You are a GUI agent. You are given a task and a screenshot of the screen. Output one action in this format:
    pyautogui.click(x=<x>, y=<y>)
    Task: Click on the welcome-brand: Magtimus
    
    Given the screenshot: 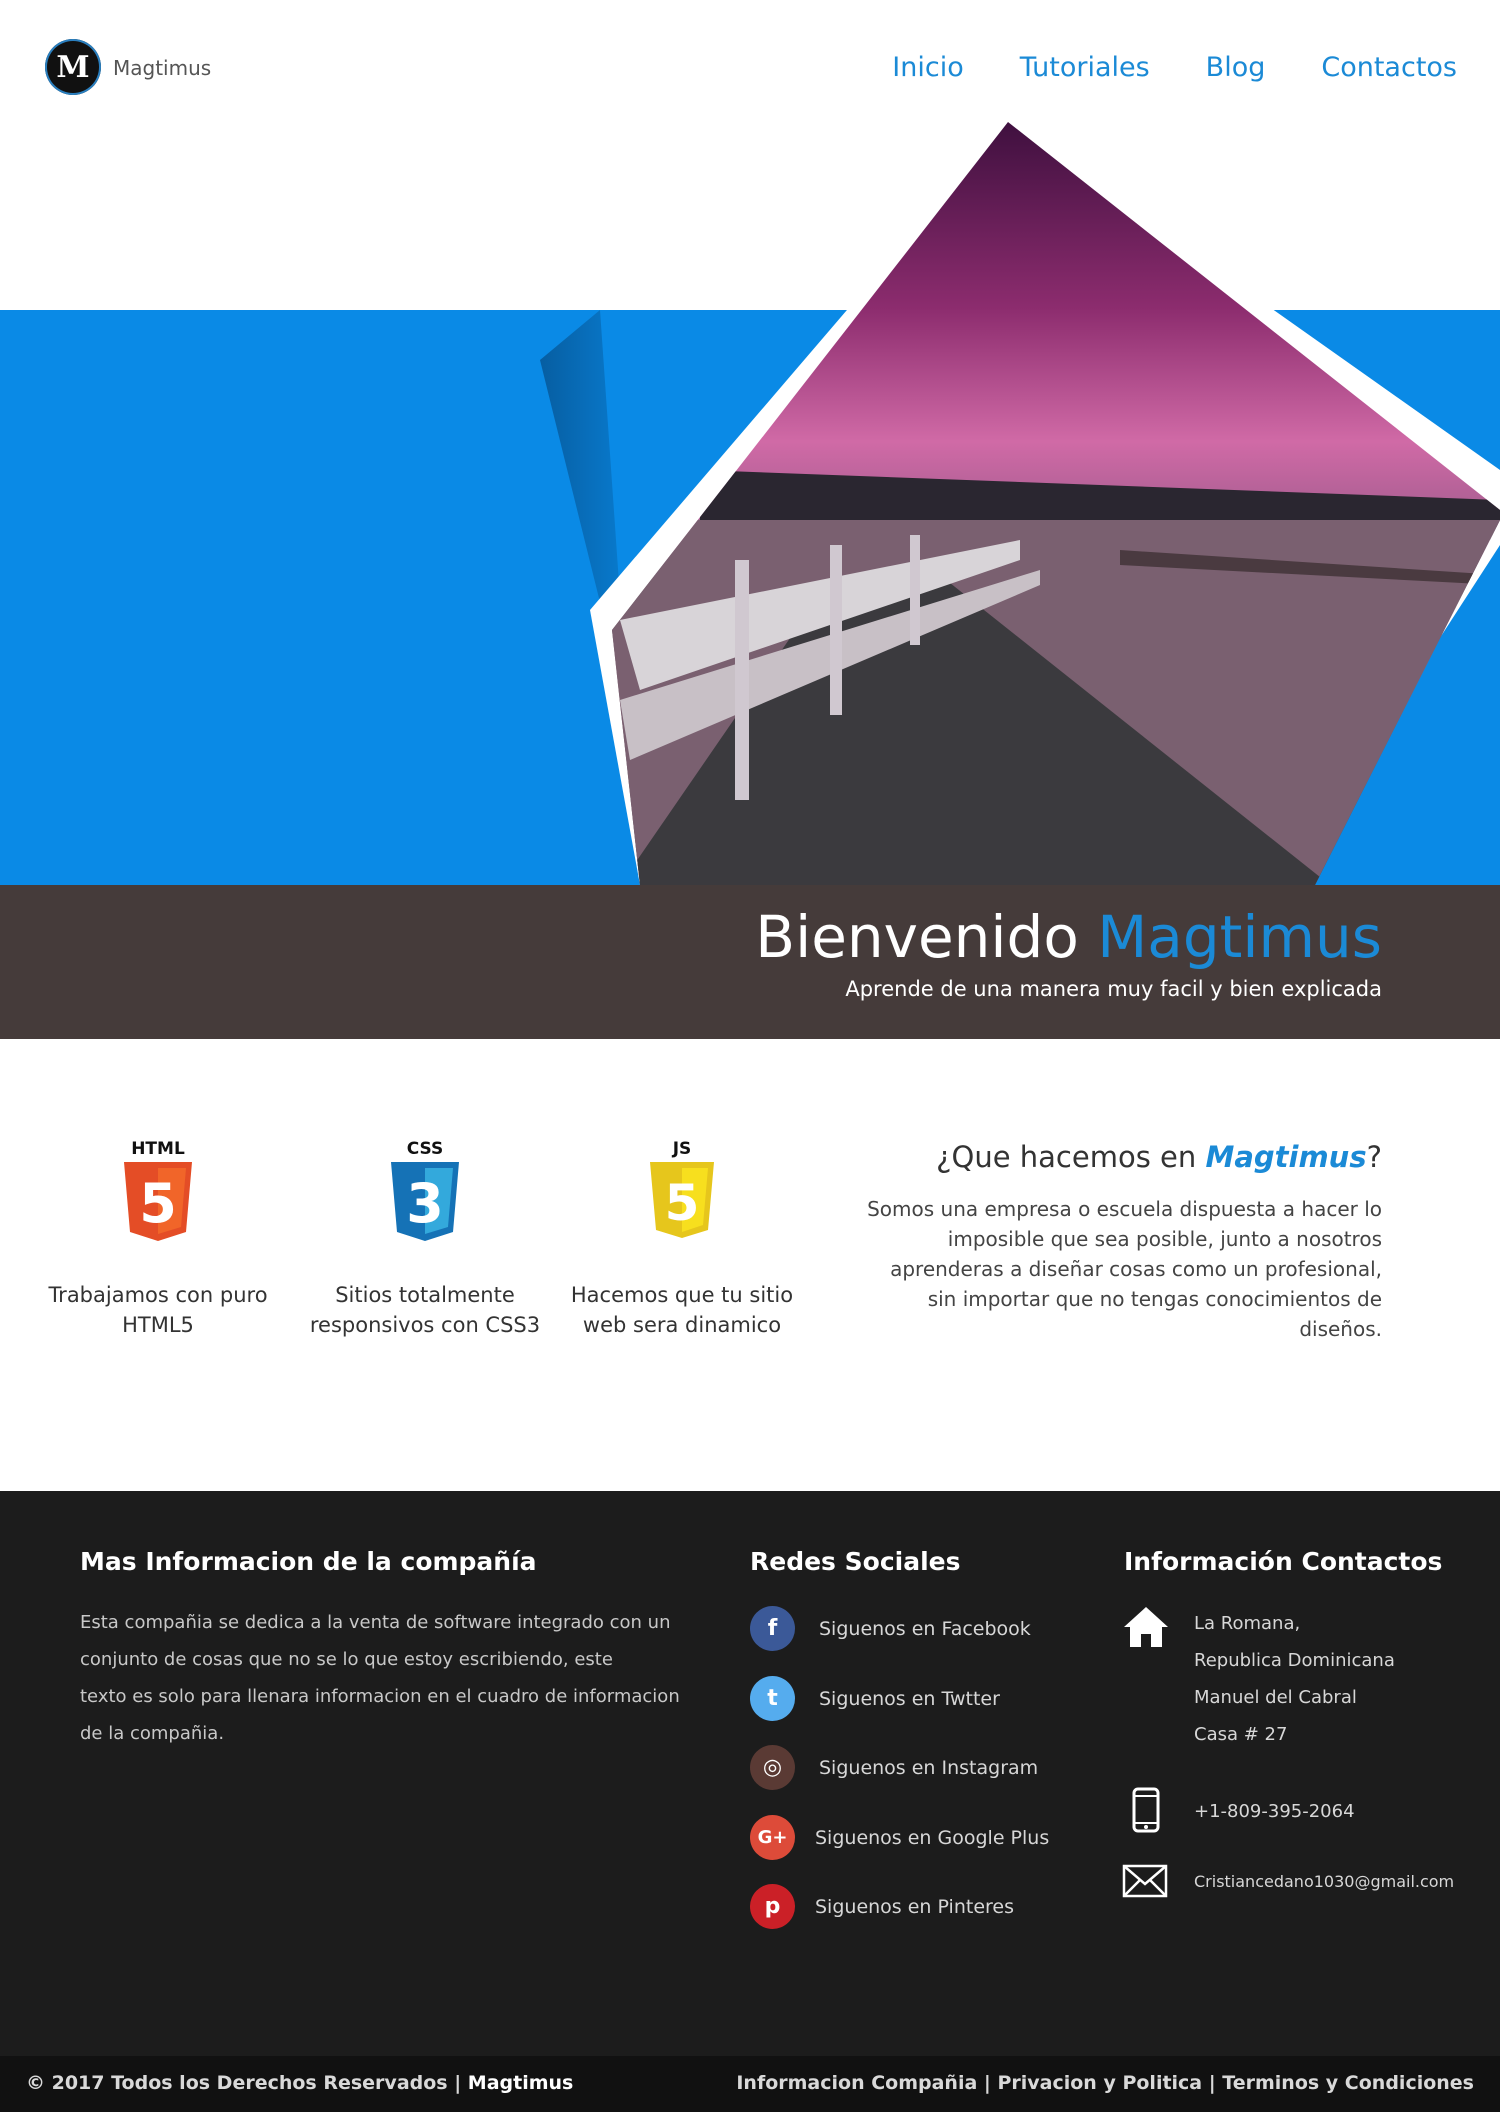 What is the action you would take?
    pyautogui.click(x=1239, y=937)
    